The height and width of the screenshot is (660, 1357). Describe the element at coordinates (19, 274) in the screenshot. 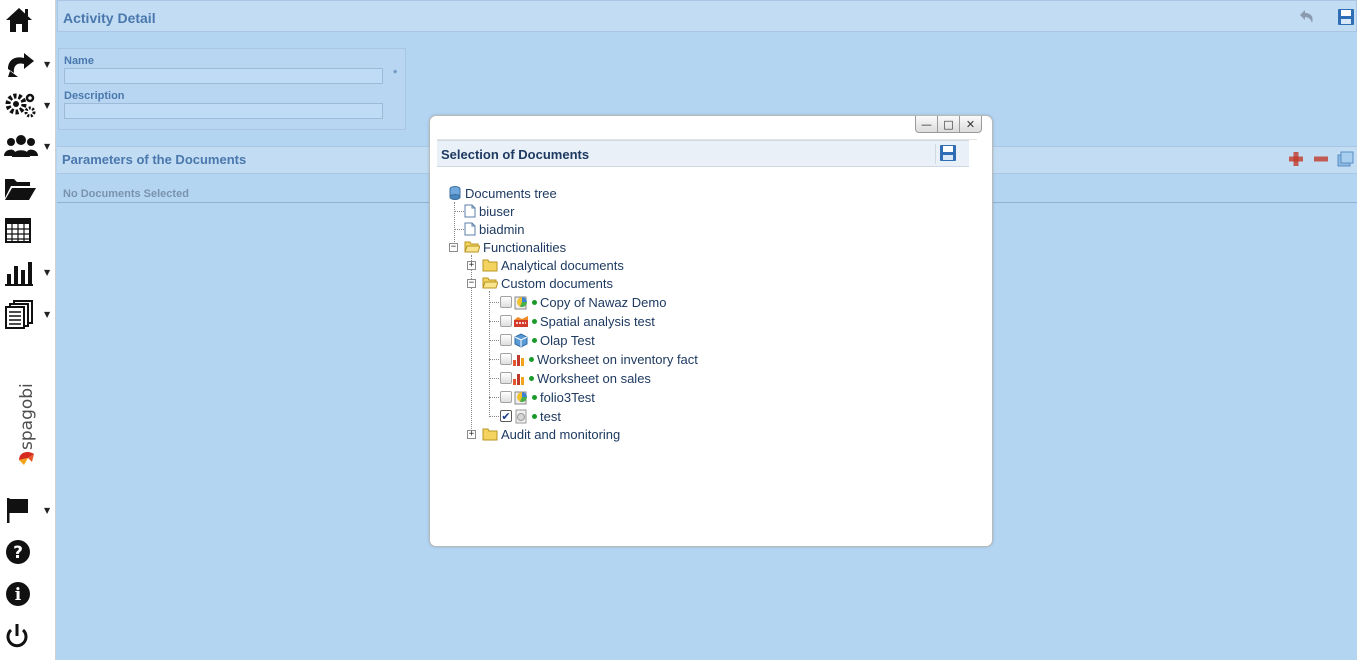

I see `bar-chart-icon` at that location.